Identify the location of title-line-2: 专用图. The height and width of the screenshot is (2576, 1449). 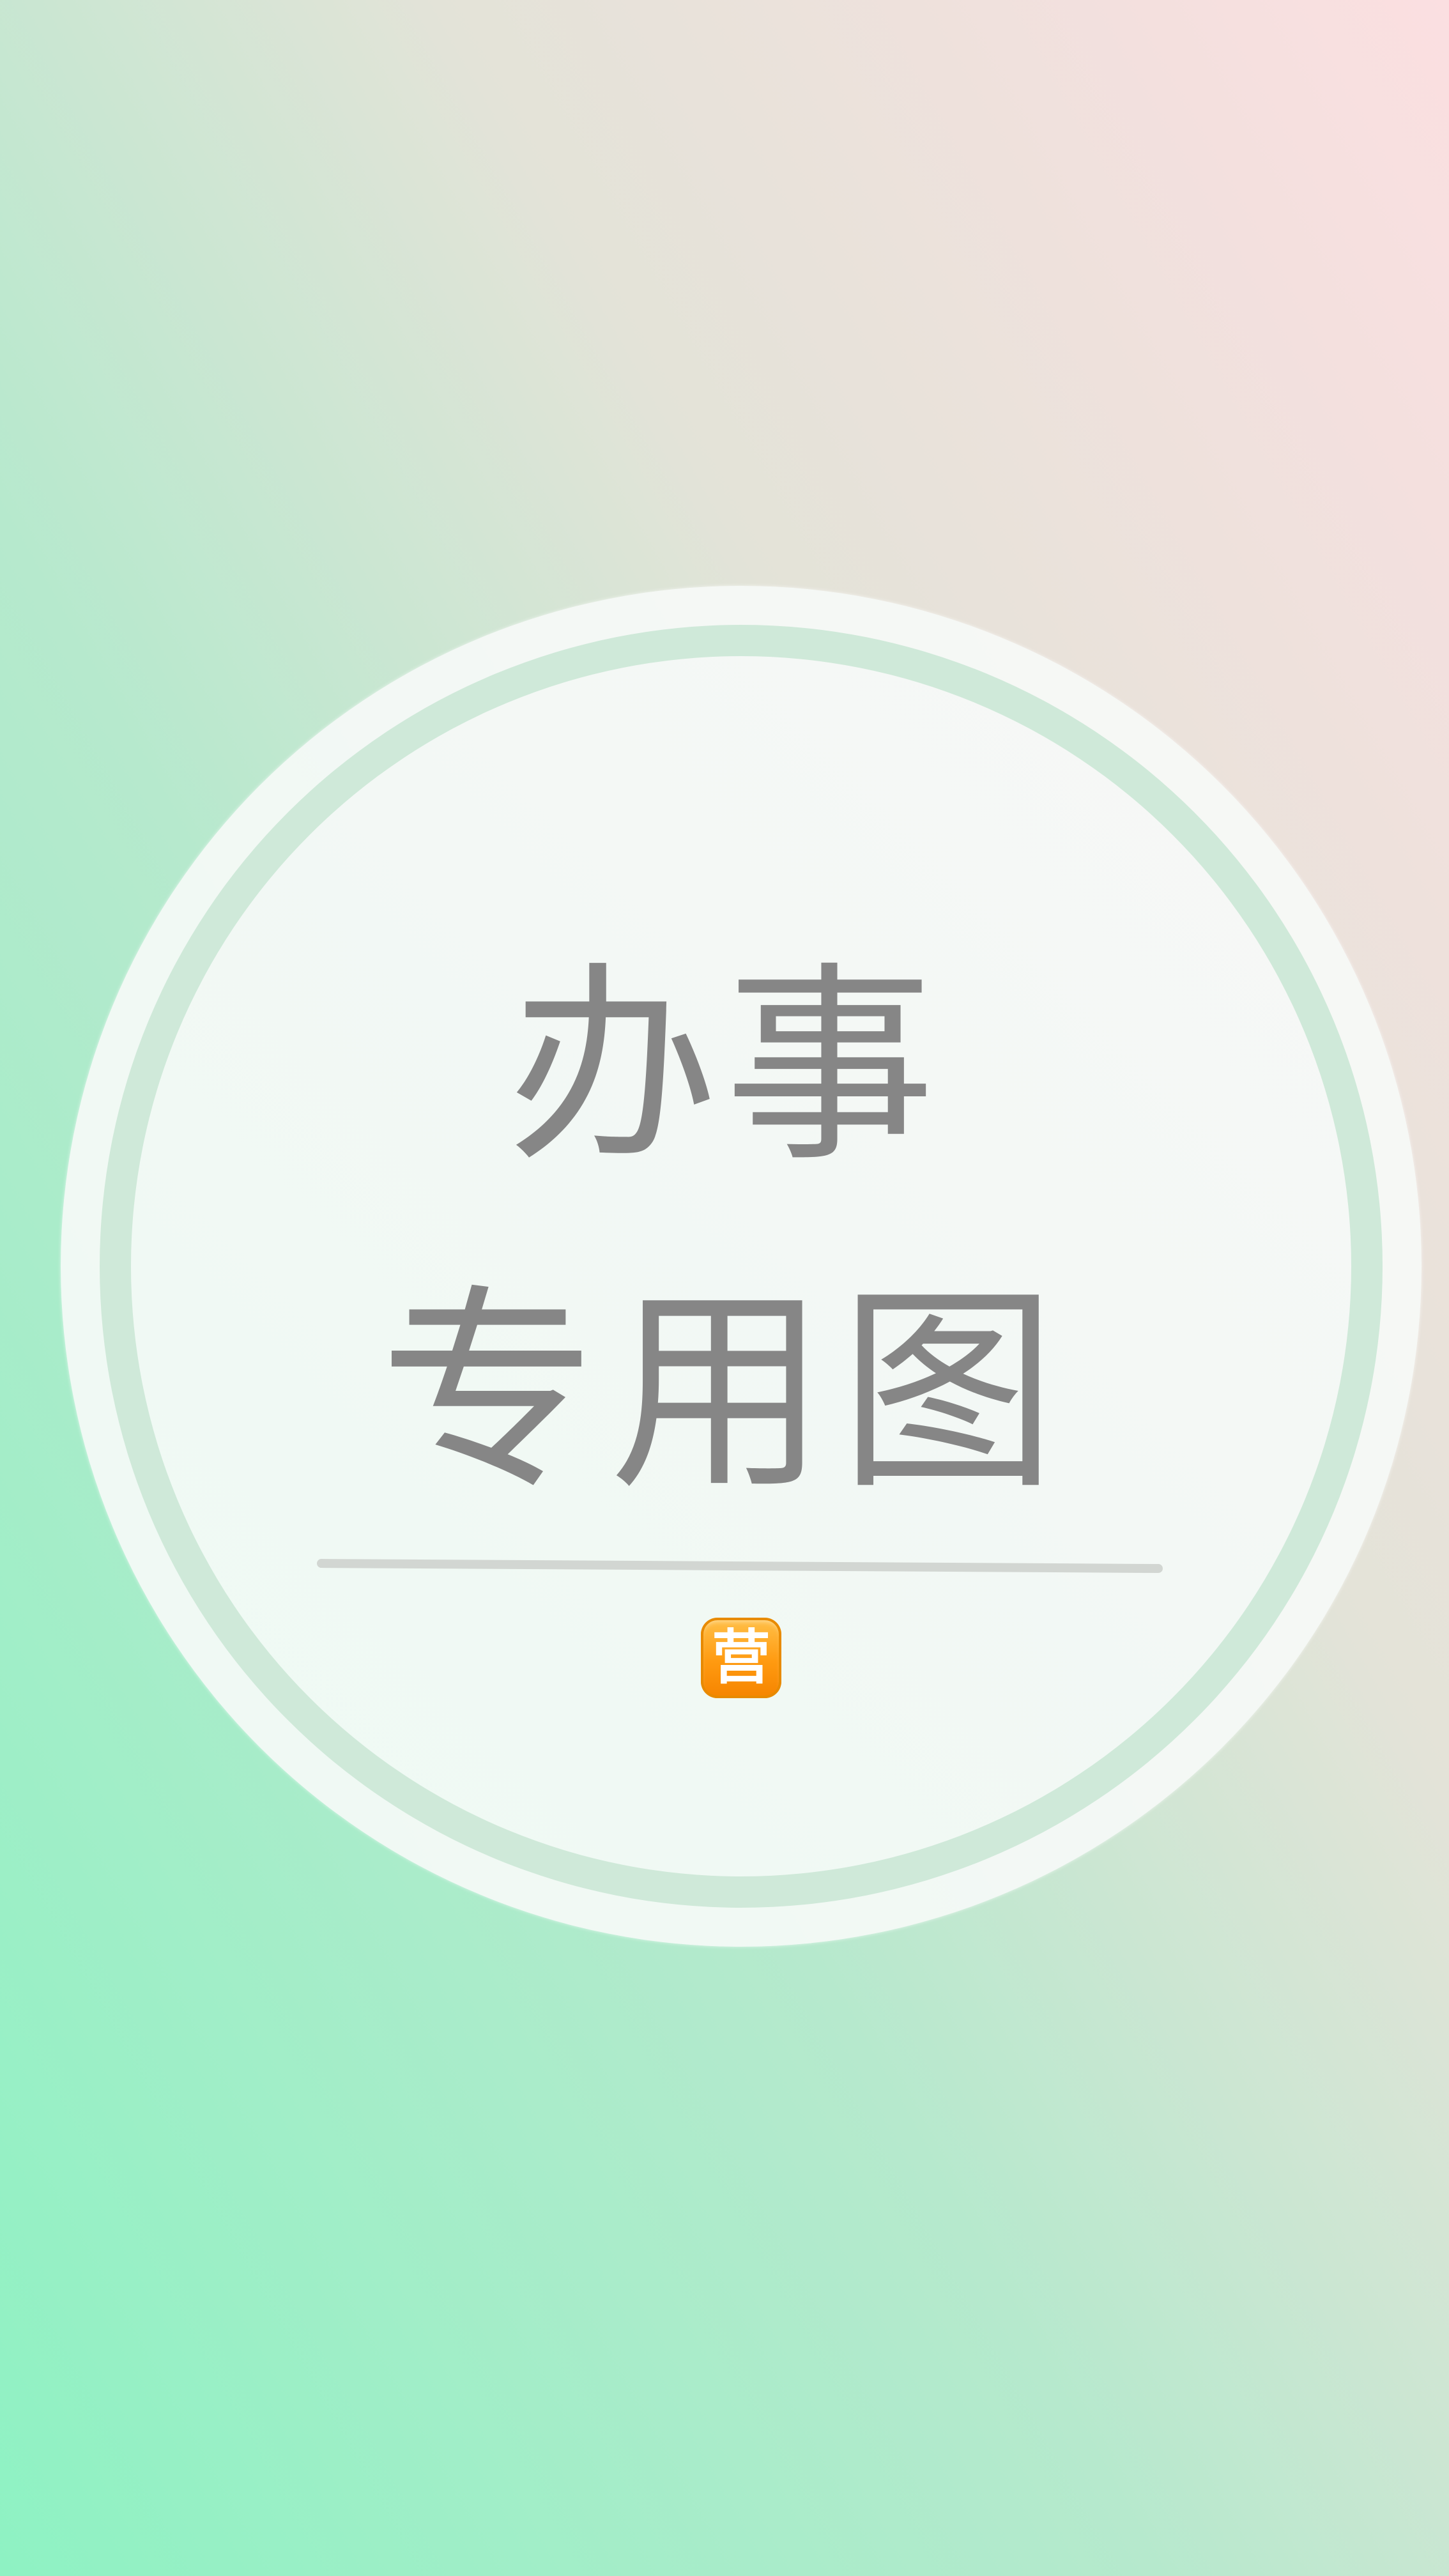
(724, 1392).